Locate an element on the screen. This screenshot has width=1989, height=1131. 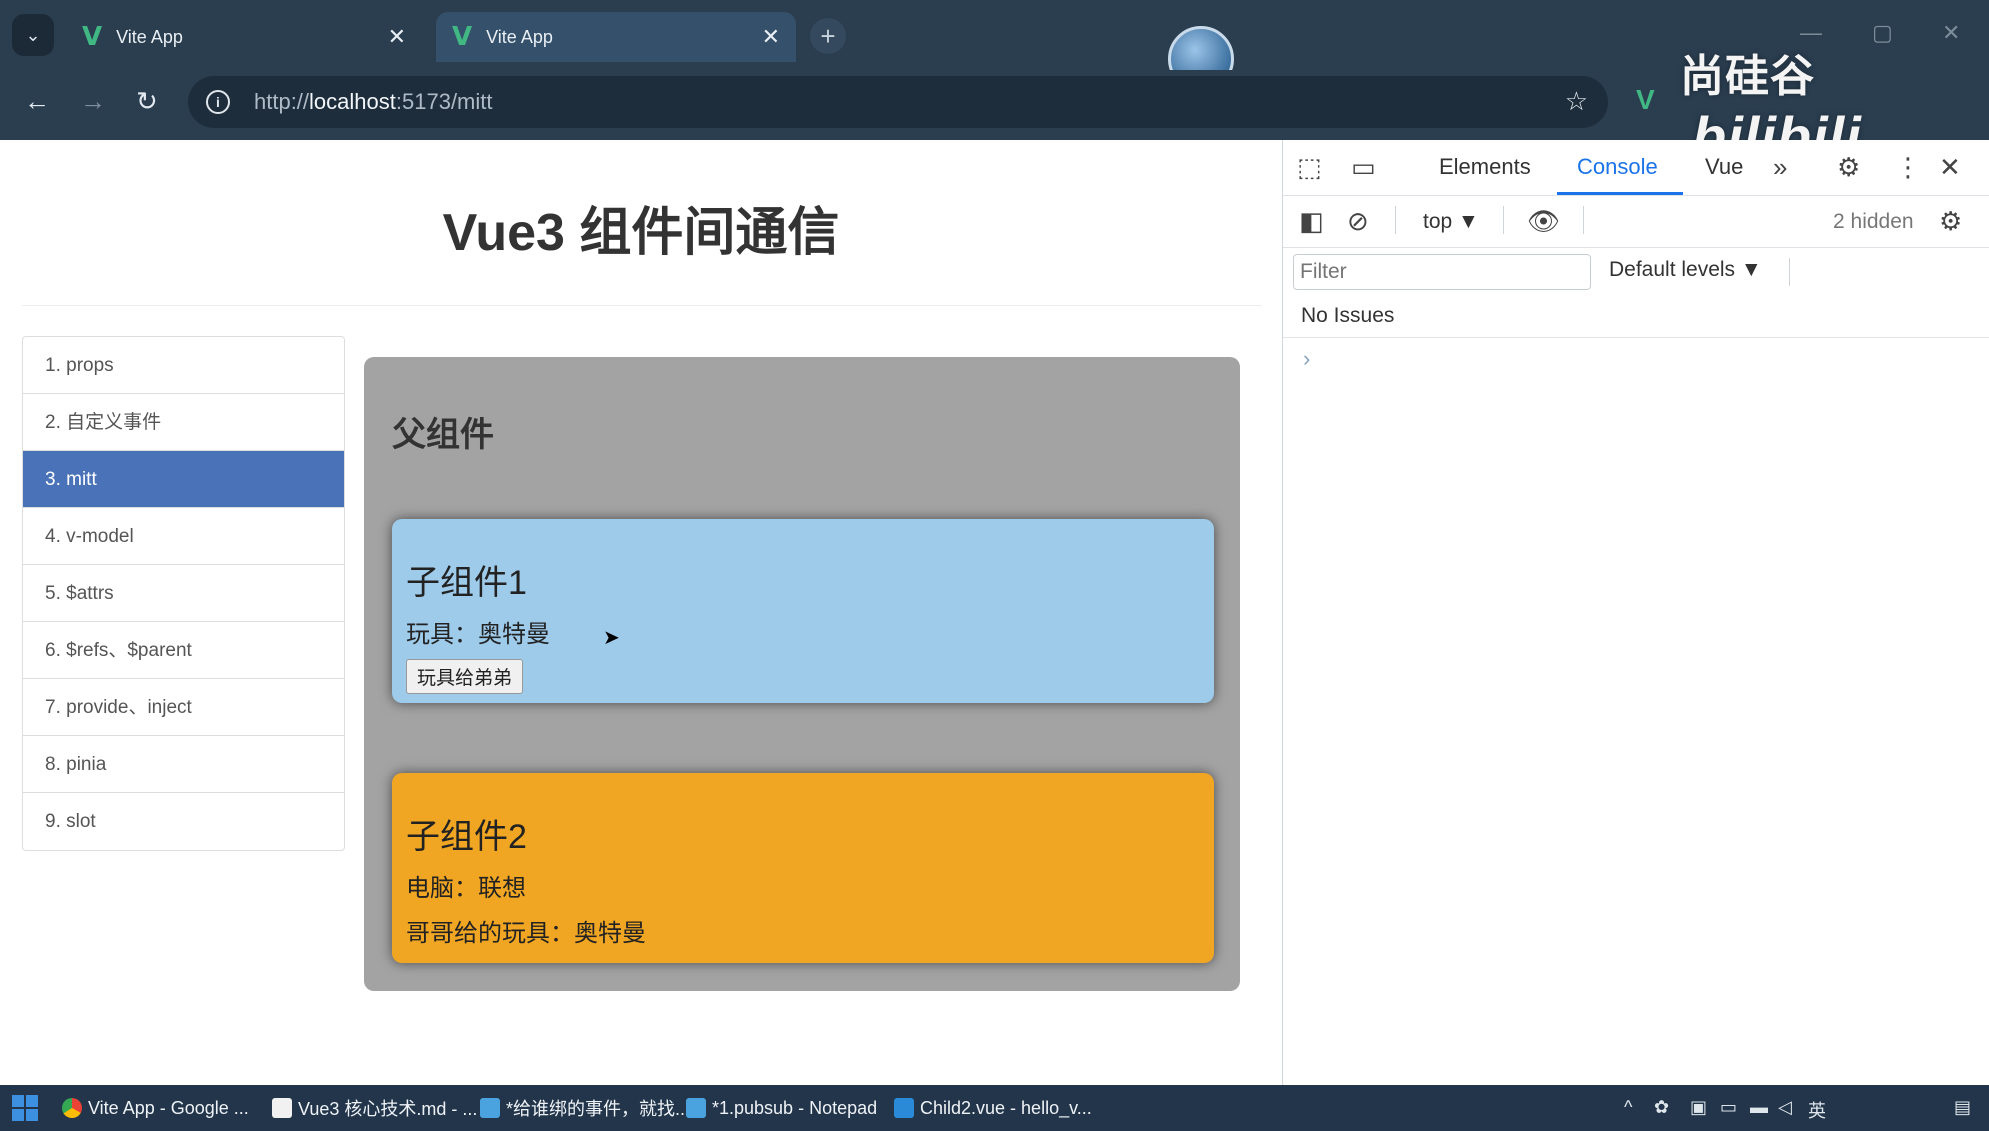
child2-component: 子组件2 电脑：联想 哥哥给的玩具：奥特曼 is located at coordinates (803, 868).